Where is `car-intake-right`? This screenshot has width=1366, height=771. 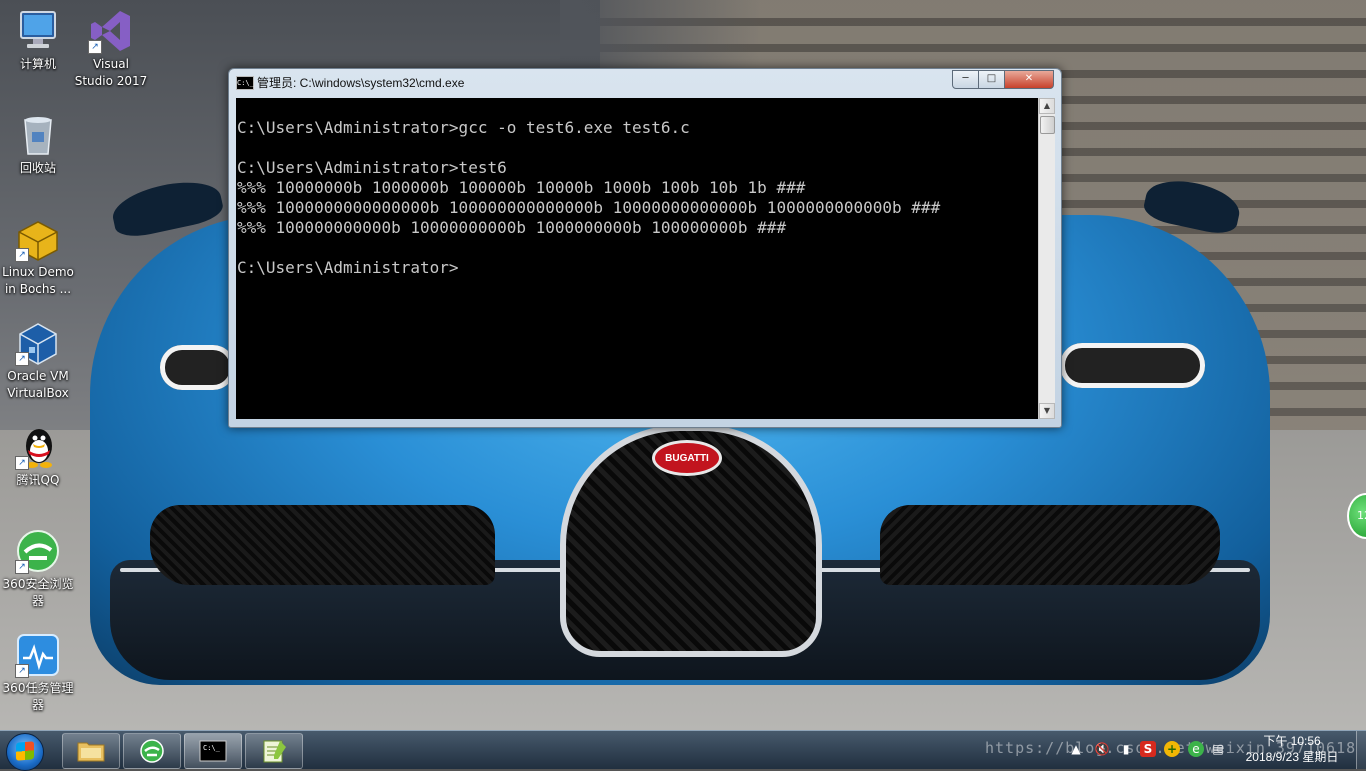
car-intake-right is located at coordinates (1050, 545).